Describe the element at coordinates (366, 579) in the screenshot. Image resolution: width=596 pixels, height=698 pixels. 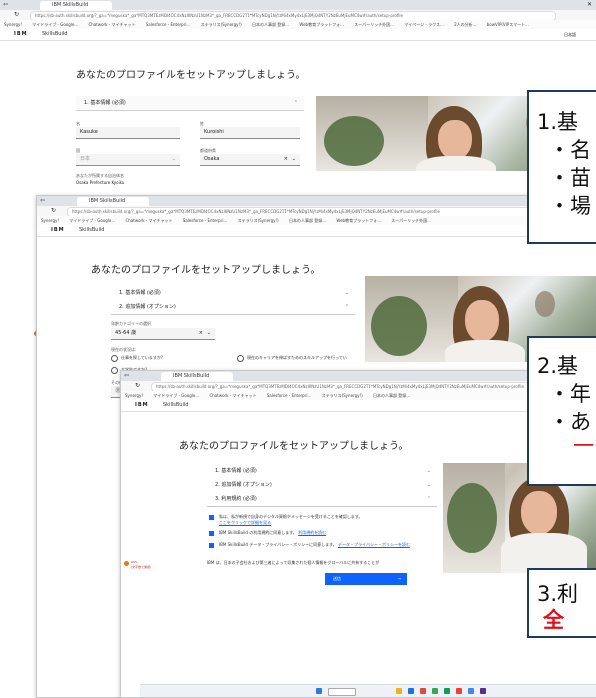
I see `submit-button: 送信 →` at that location.